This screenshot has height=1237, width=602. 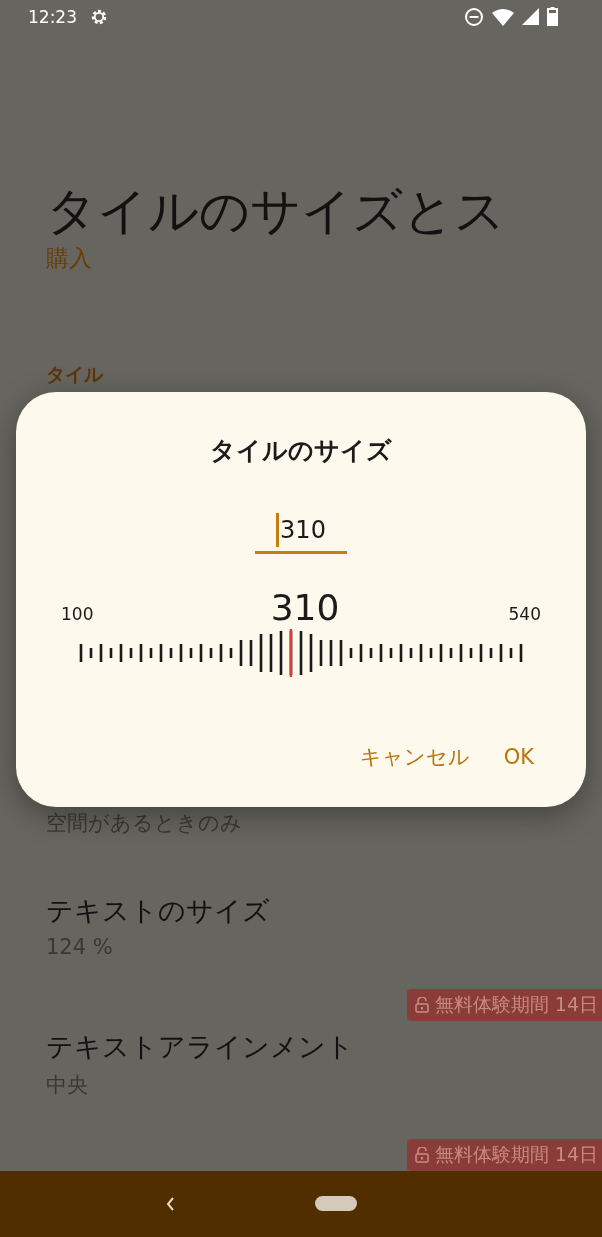 What do you see at coordinates (414, 757) in the screenshot?
I see `dialog-button: キャンセル` at bounding box center [414, 757].